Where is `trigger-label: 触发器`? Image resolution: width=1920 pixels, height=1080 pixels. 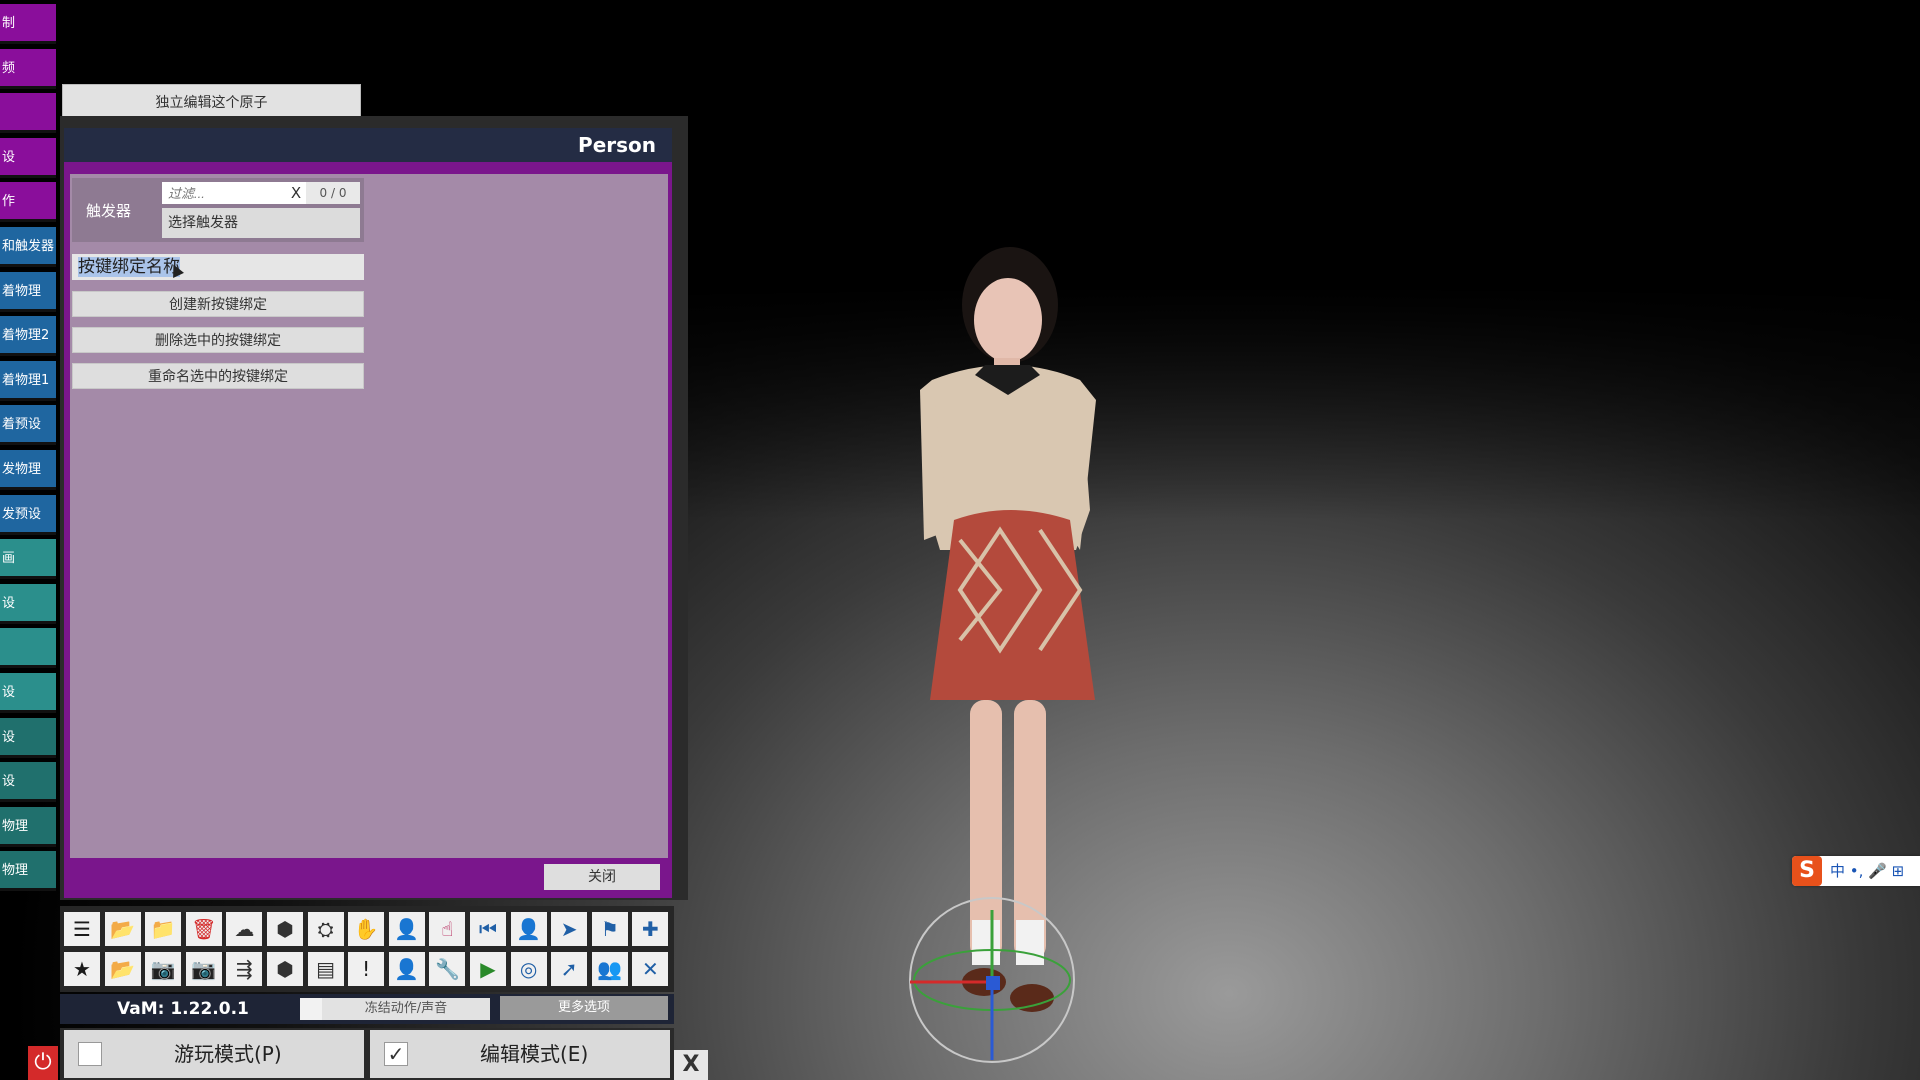
trigger-label: 触发器 is located at coordinates (109, 211).